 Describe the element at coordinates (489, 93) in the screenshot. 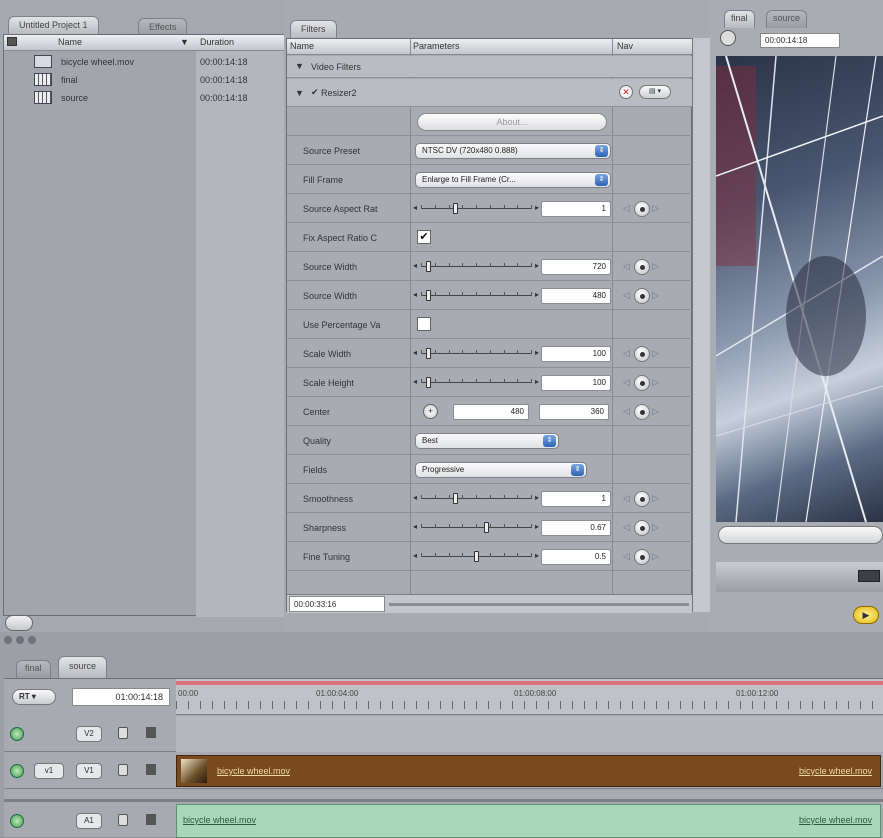

I see `filter-row: ▼ ✔ Resizer2 ✕ ▤ ▾` at that location.